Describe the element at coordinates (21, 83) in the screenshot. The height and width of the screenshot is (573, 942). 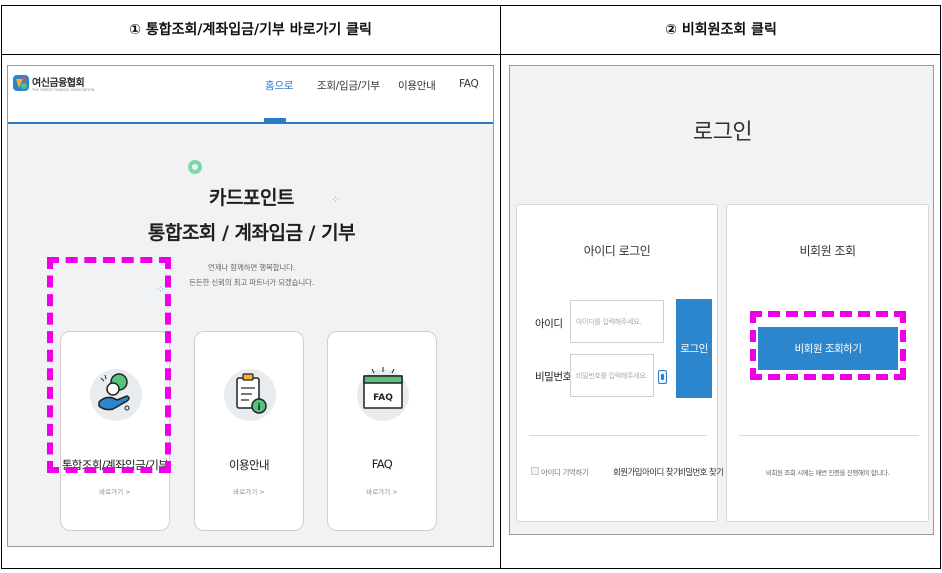
I see `credit-finance-logo-icon` at that location.